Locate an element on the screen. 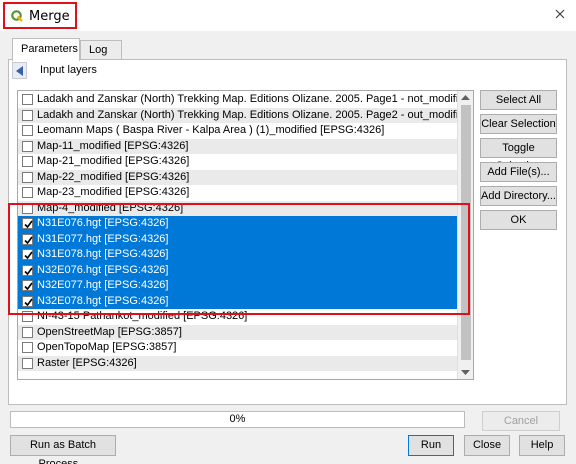  layer-row: N31E078.hgt [EPSG:4326] is located at coordinates (238, 255).